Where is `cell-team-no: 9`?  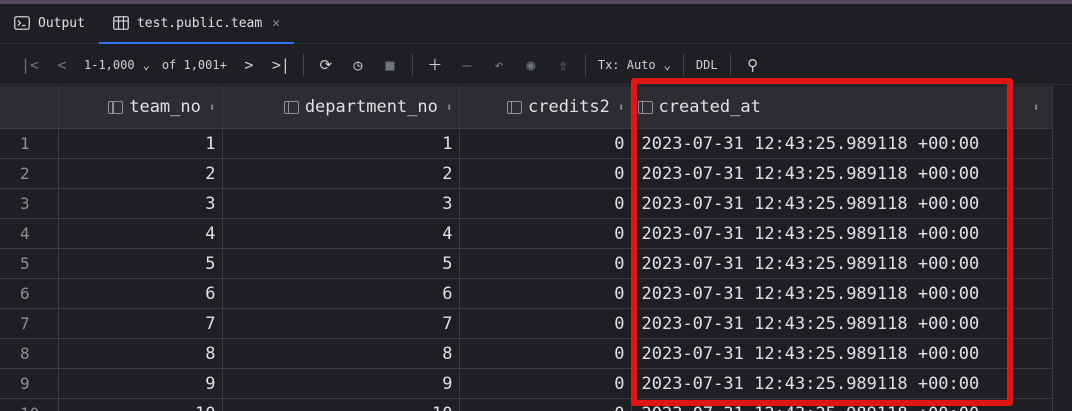 cell-team-no: 9 is located at coordinates (140, 383).